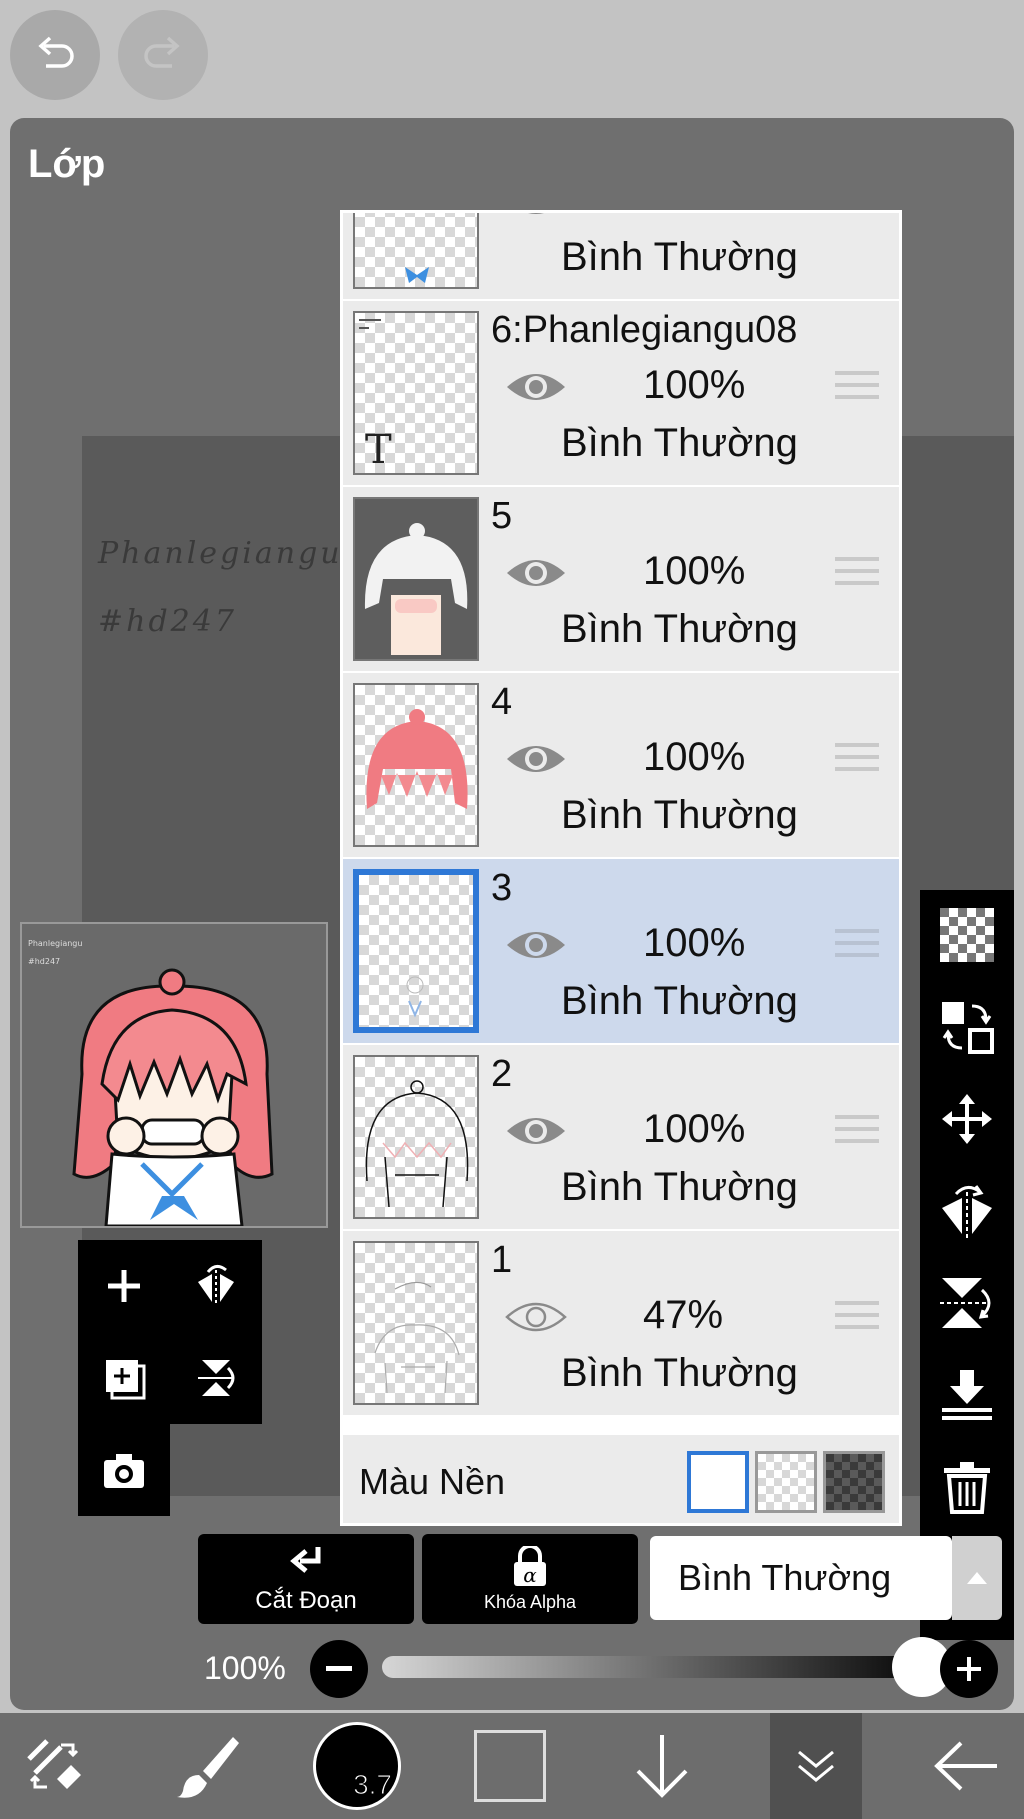  Describe the element at coordinates (124, 1470) in the screenshot. I see `camera-button` at that location.